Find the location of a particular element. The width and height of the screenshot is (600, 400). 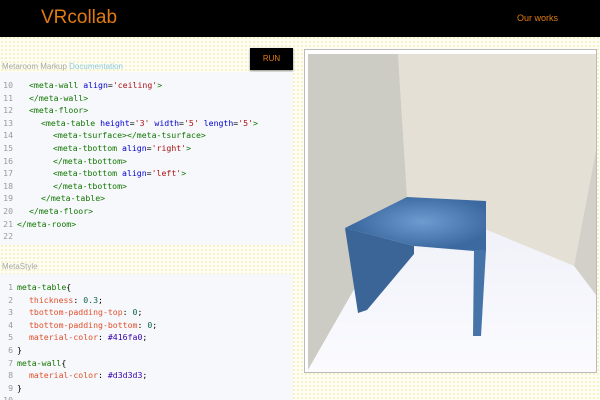

code-line: 4 tbottom-padding-bottom: 0; is located at coordinates (78, 326).